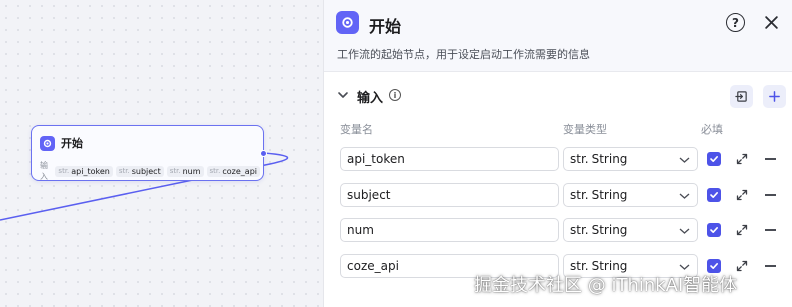 This screenshot has height=307, width=792. Describe the element at coordinates (263, 153) in the screenshot. I see `output-handle` at that location.